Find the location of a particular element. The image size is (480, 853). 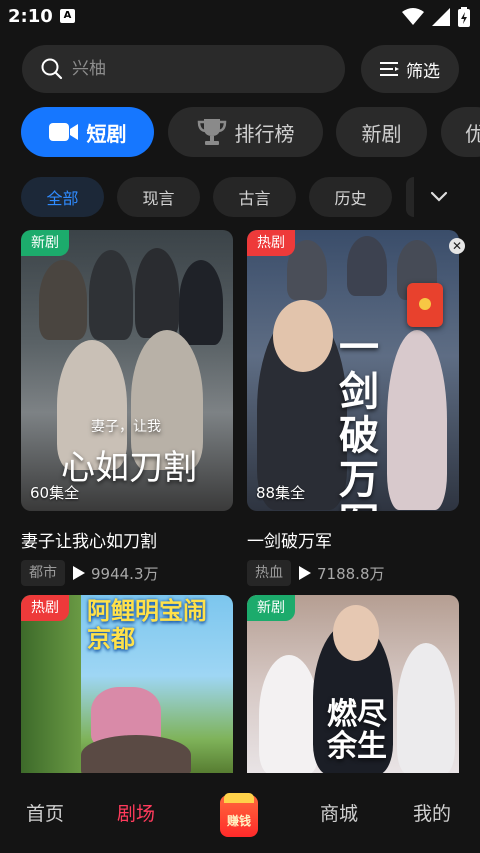

tab-new-drama: 新剧 is located at coordinates (381, 132).